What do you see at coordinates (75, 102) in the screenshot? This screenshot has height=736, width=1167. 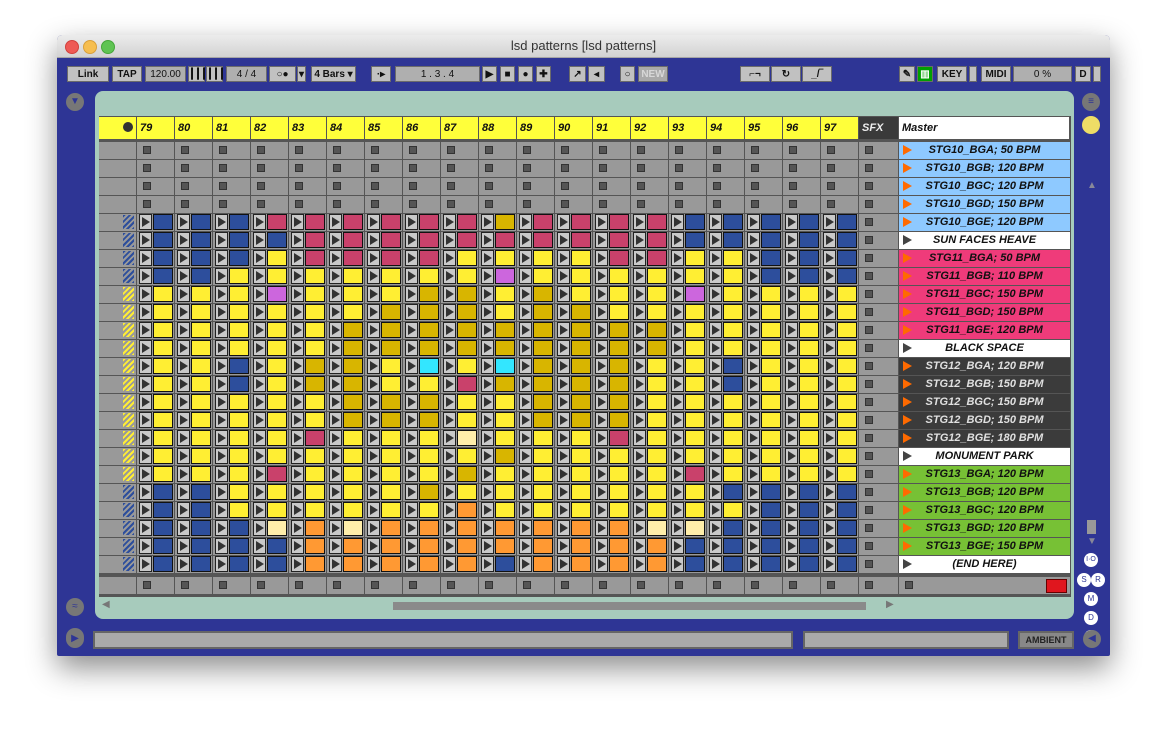 I see `browser-toggle-icon: ▼` at bounding box center [75, 102].